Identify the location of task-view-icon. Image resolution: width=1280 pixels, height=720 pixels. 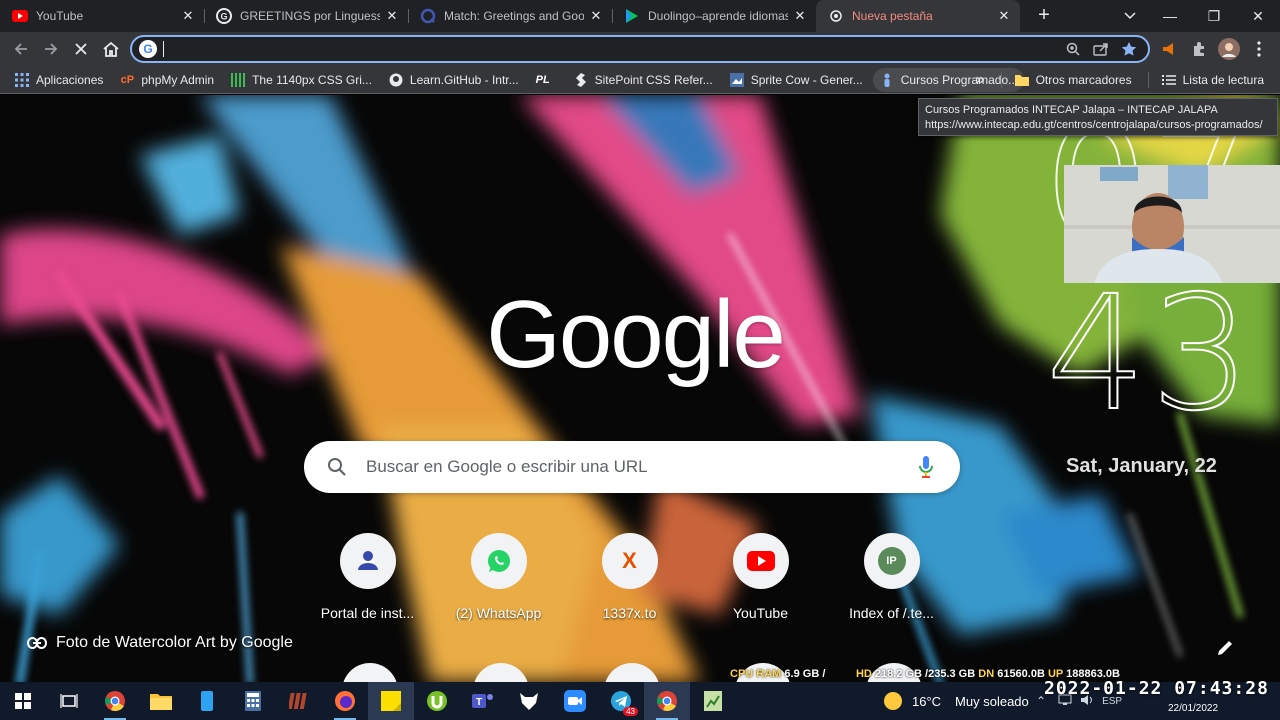
(69, 701).